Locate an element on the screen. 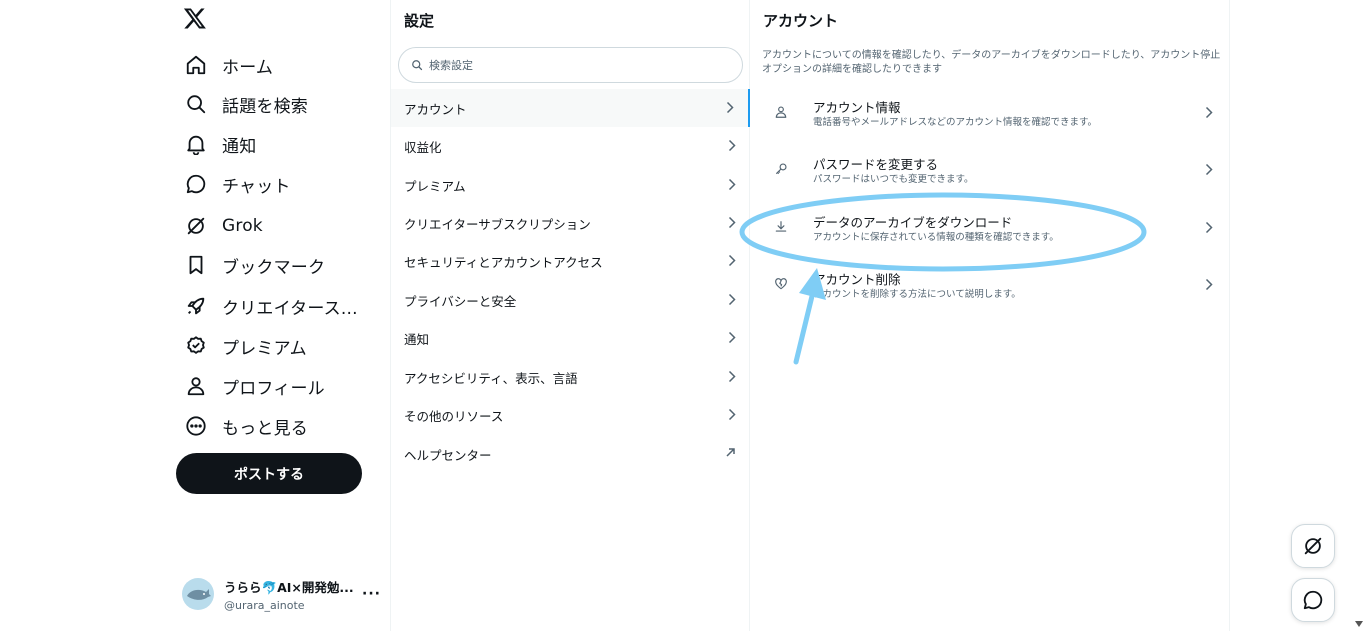  avatar is located at coordinates (198, 594).